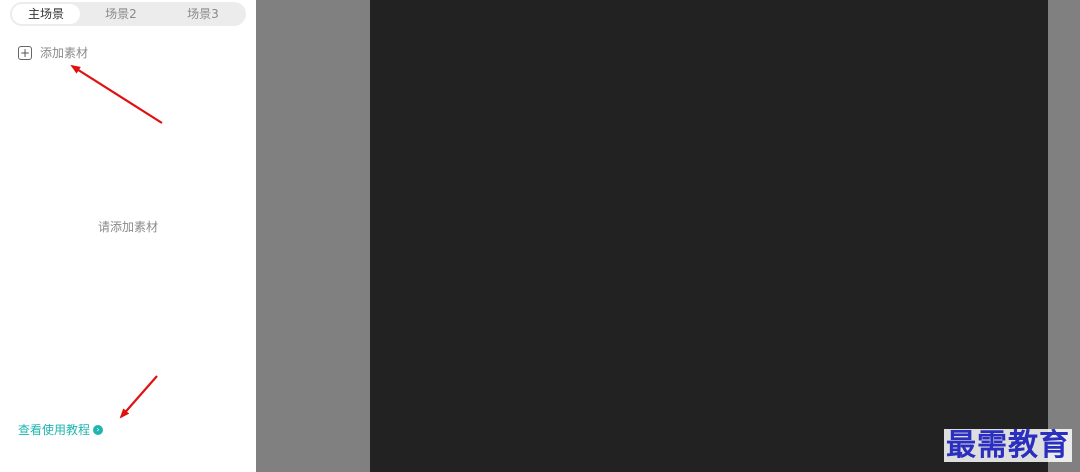  Describe the element at coordinates (203, 14) in the screenshot. I see `tab-scene-3: 场景3` at that location.